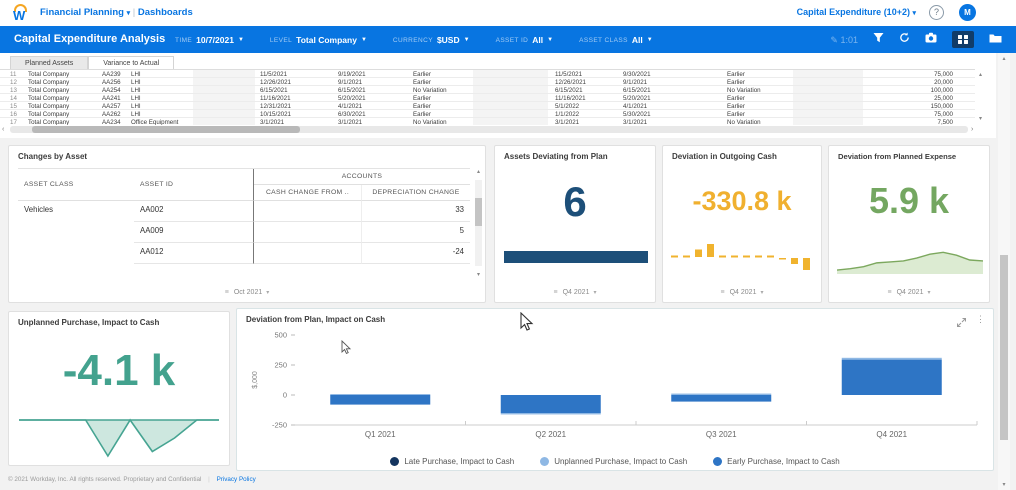 Image resolution: width=1016 pixels, height=490 pixels. What do you see at coordinates (936, 12) in the screenshot?
I see `help-button: ?` at bounding box center [936, 12].